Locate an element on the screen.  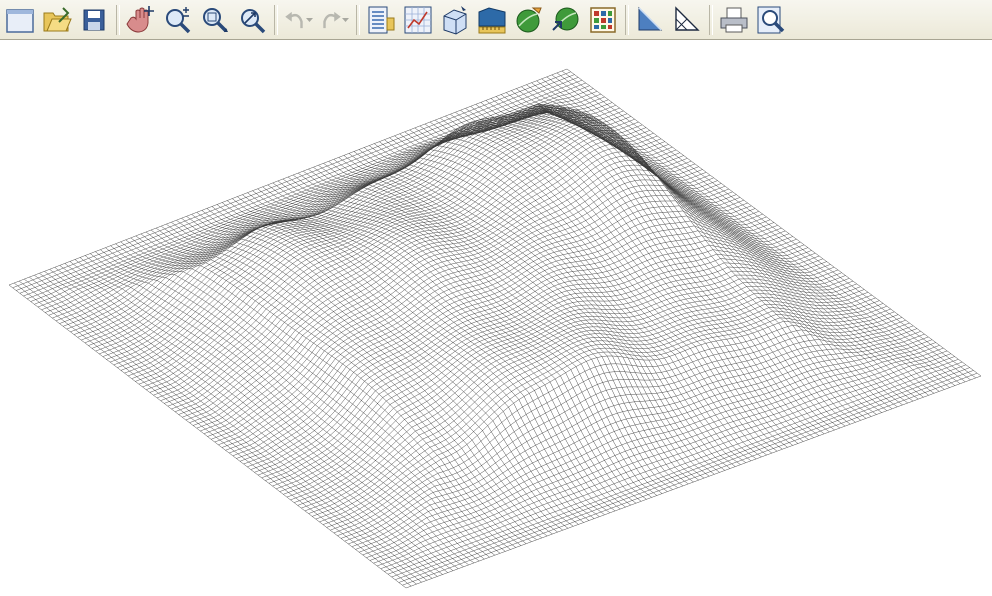
3d-box-icon is located at coordinates (455, 20).